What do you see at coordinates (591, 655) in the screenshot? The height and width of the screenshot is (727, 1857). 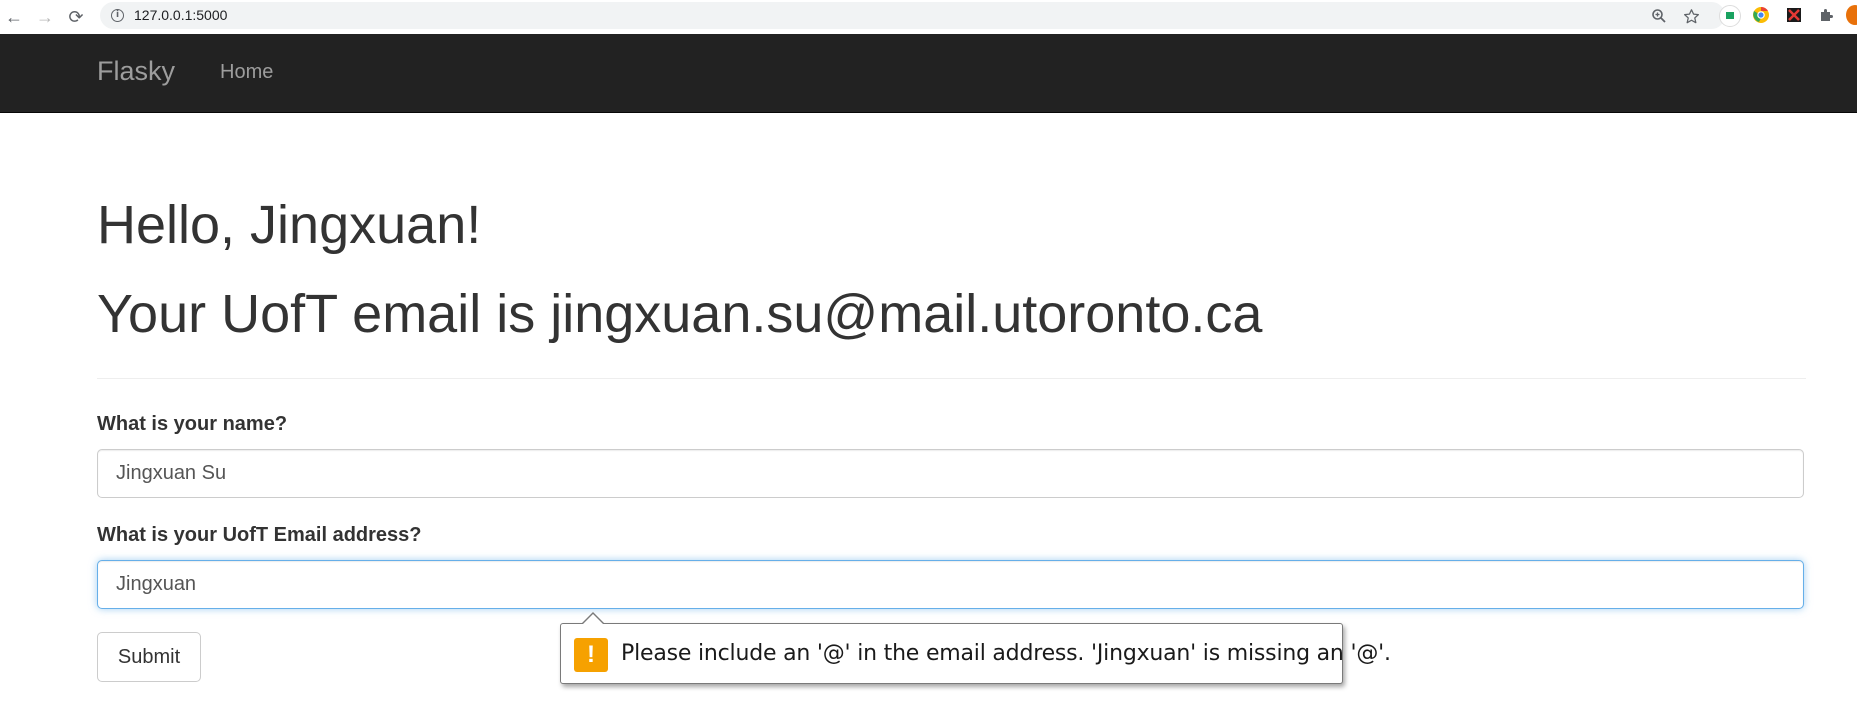 I see `warning-icon: !` at bounding box center [591, 655].